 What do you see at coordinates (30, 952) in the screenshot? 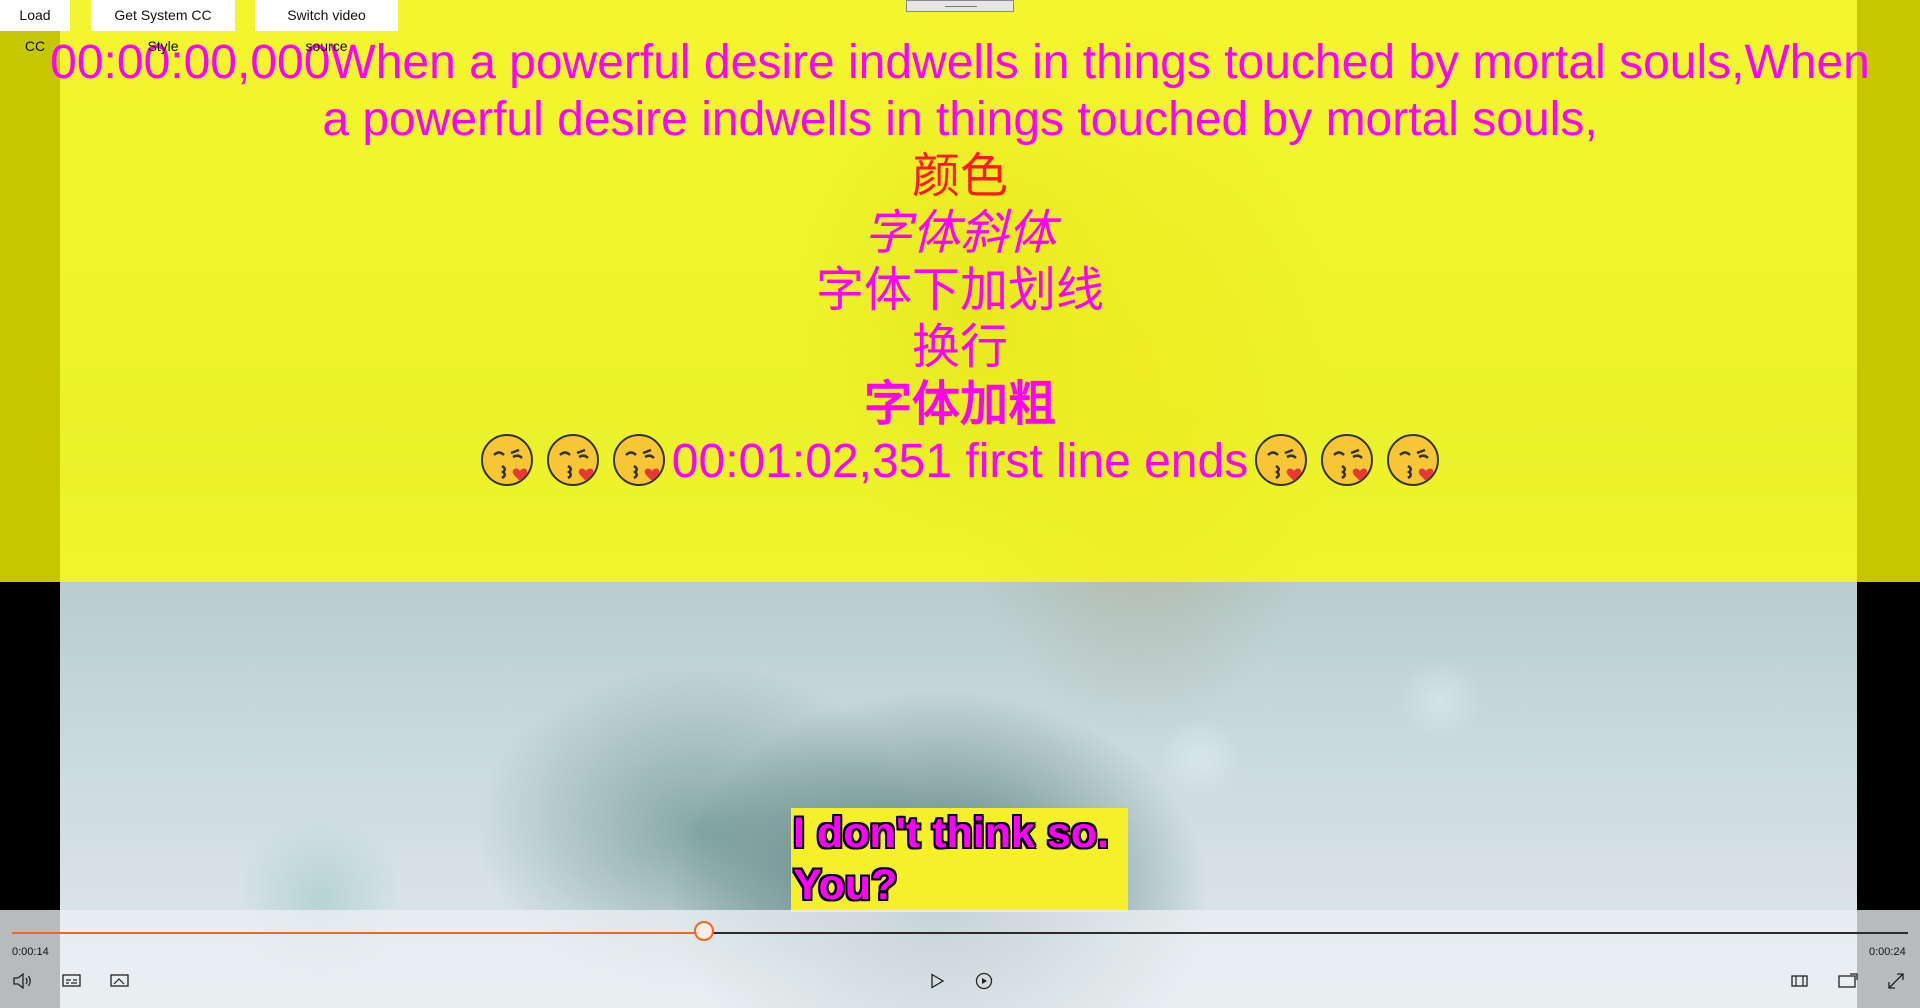
I see `elapsed-time: 0:00:14` at bounding box center [30, 952].